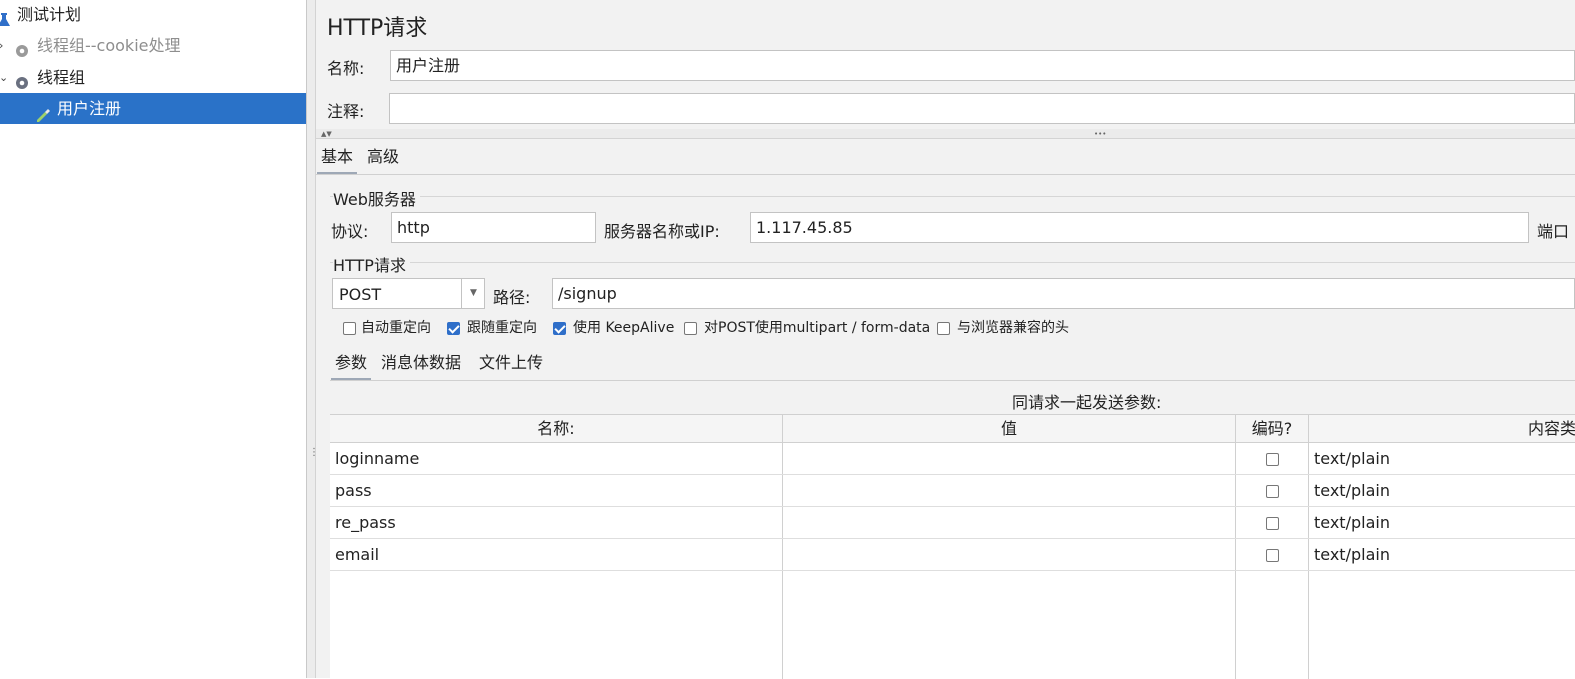 Image resolution: width=1575 pixels, height=679 pixels. What do you see at coordinates (421, 363) in the screenshot?
I see `tab-body-data: 消息体数据` at bounding box center [421, 363].